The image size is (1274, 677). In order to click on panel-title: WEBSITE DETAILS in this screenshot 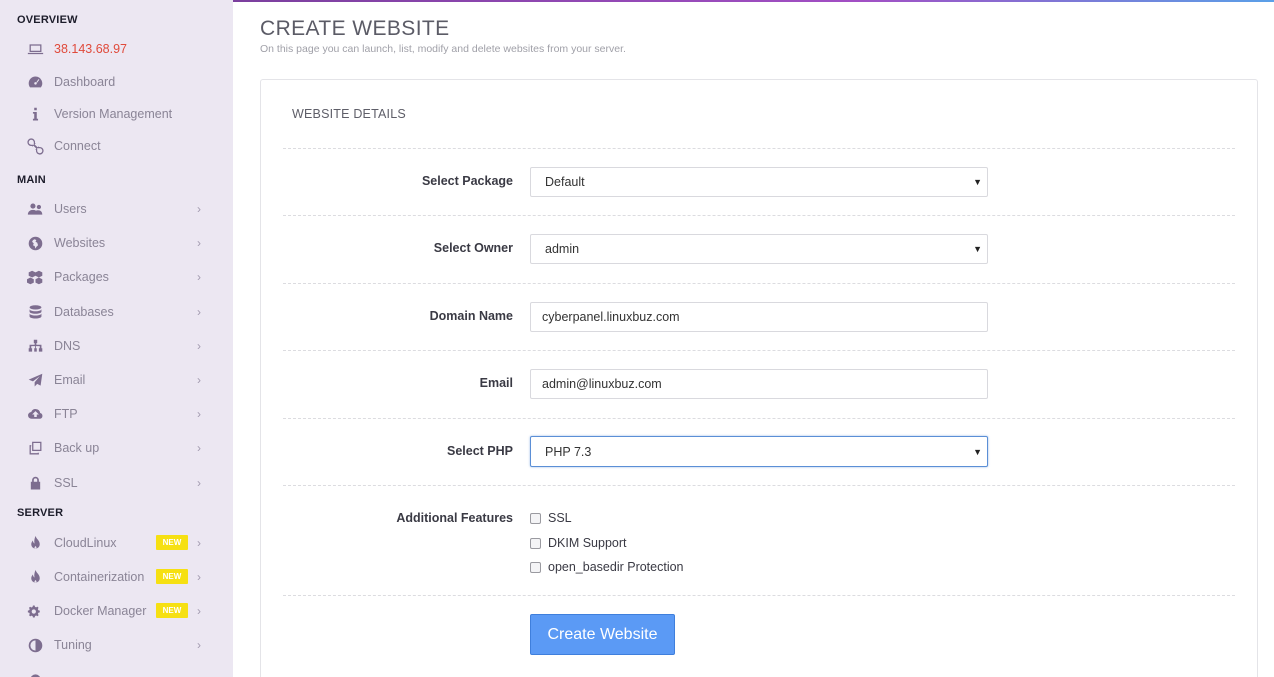, I will do `click(349, 114)`.